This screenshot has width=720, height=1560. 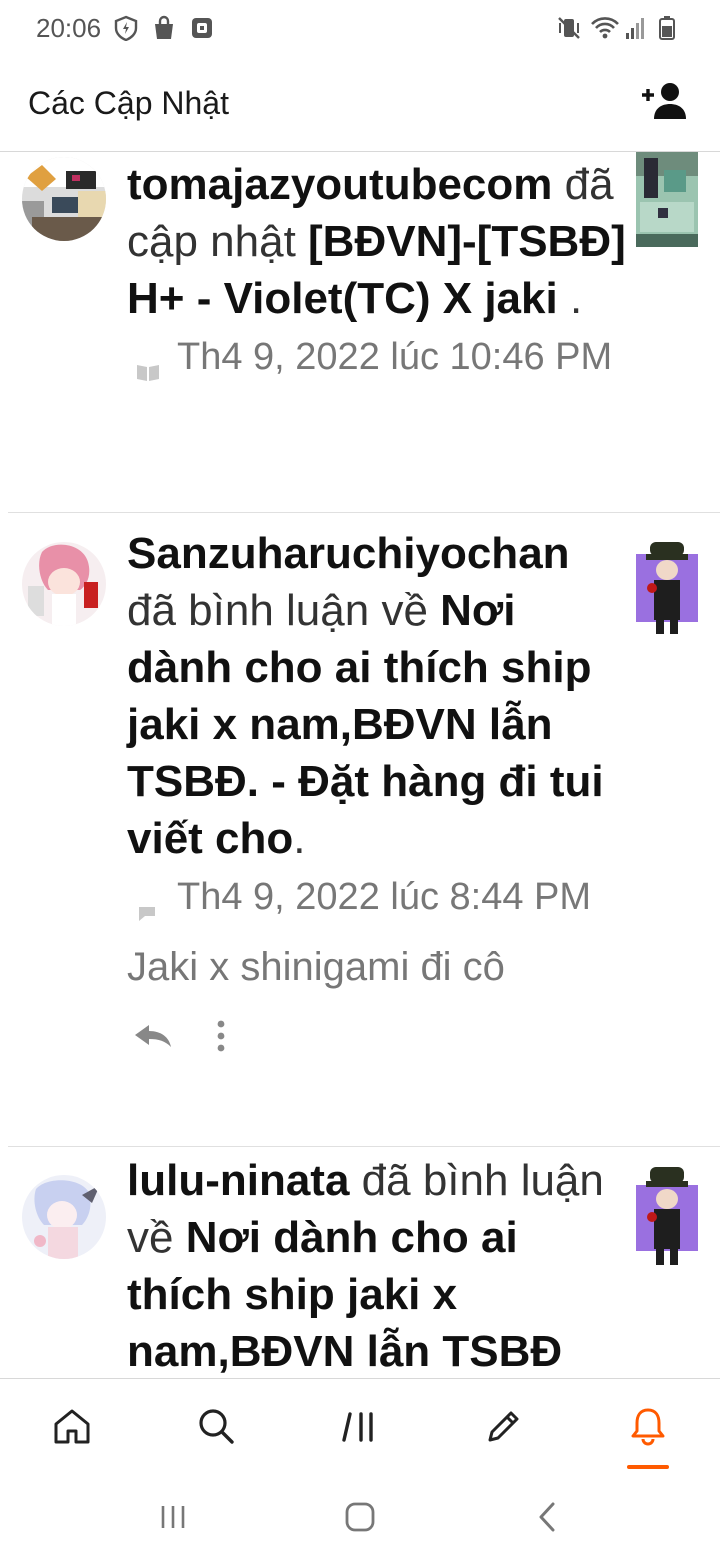 What do you see at coordinates (360, 104) in the screenshot?
I see `app-header: Các Cập Nhật` at bounding box center [360, 104].